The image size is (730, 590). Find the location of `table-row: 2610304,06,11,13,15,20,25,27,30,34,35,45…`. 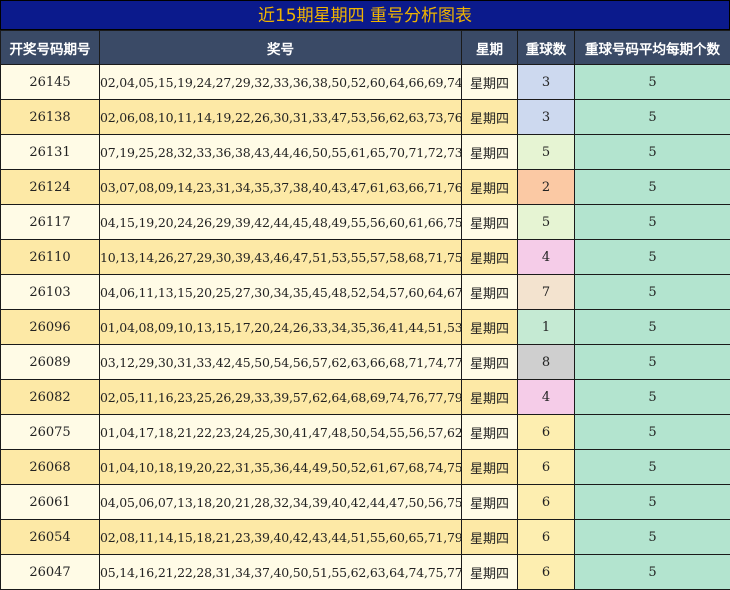

table-row: 2610304,06,11,13,15,20,25,27,30,34,35,45… is located at coordinates (365, 292).